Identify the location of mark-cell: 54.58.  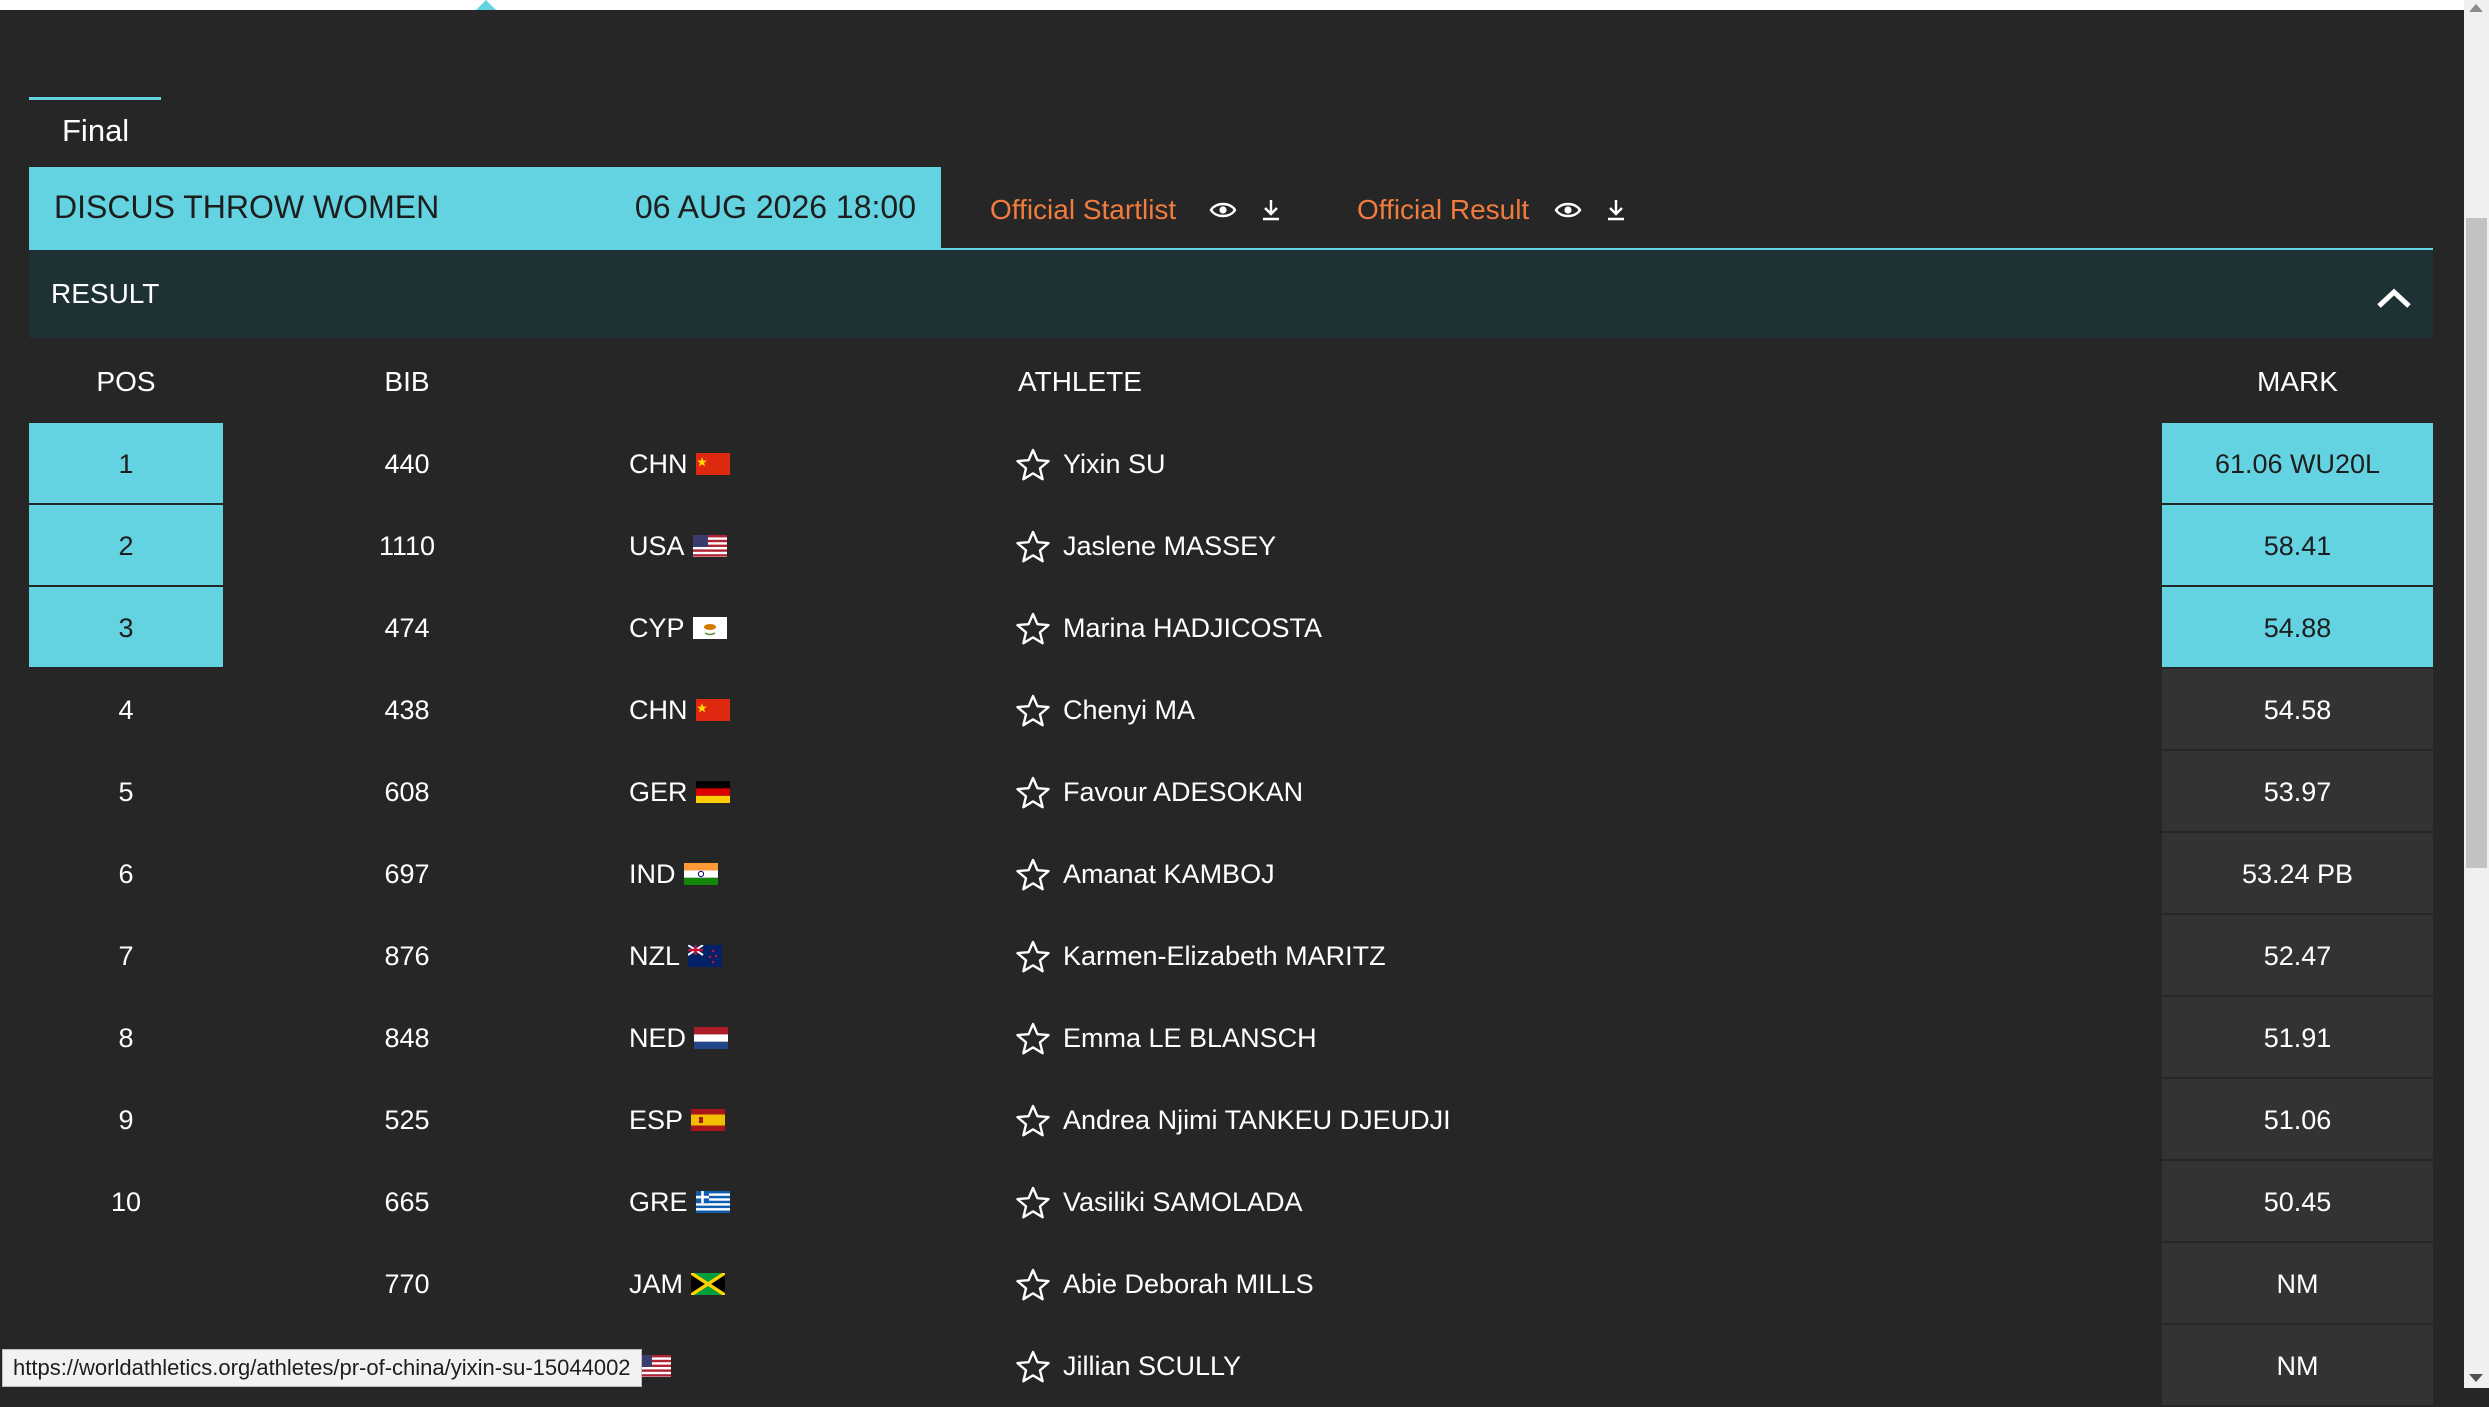
(2297, 709).